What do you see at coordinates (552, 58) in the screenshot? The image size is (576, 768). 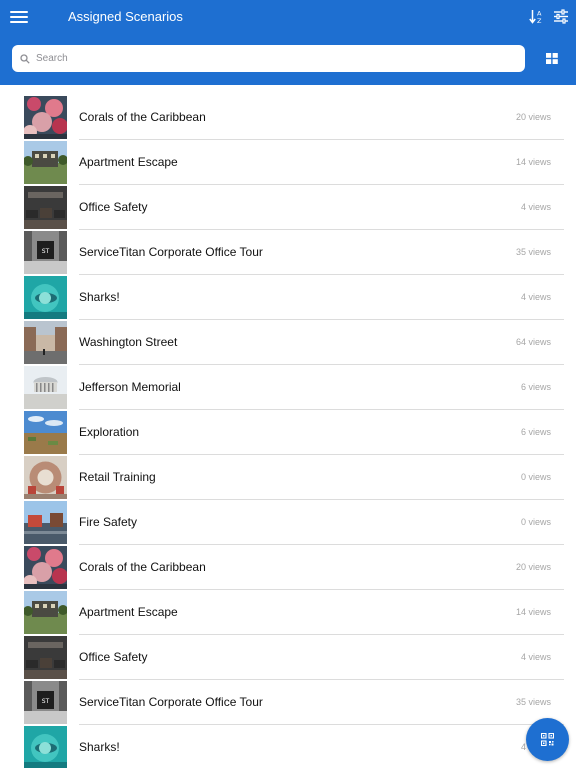 I see `grid-view-icon` at bounding box center [552, 58].